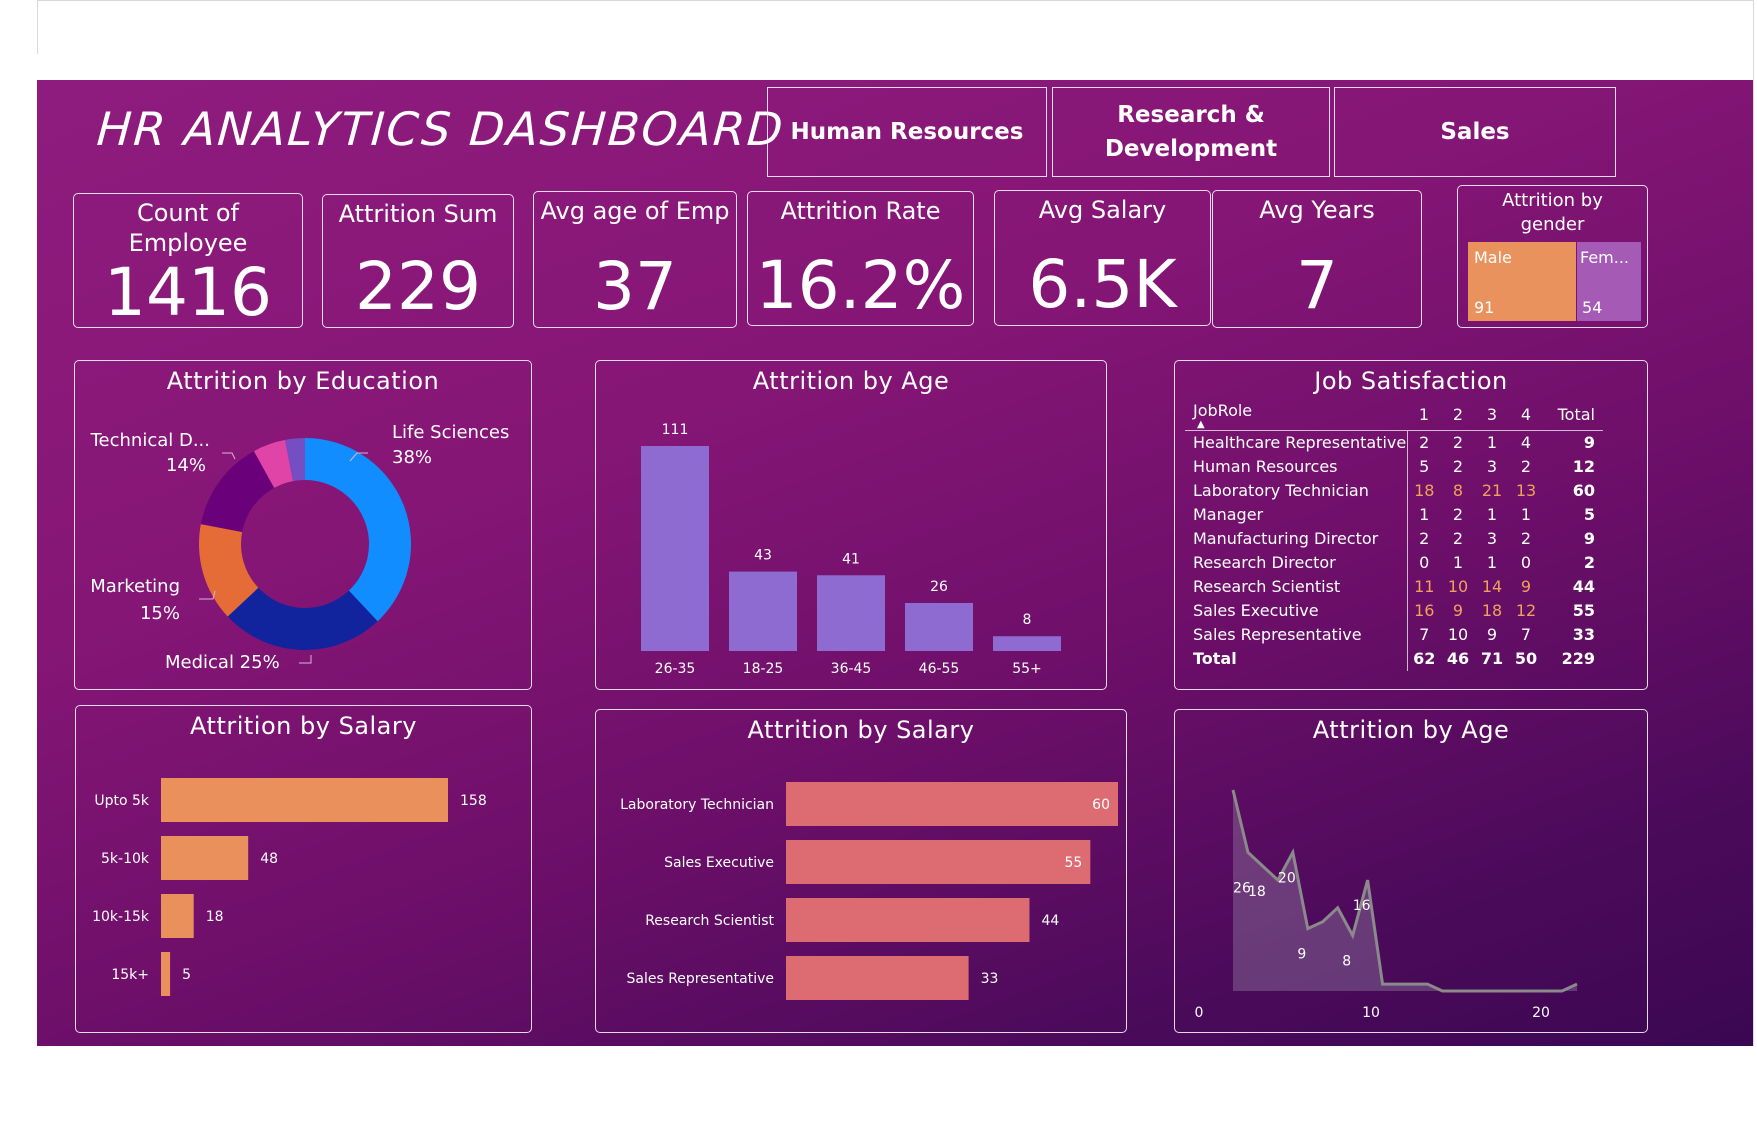 The height and width of the screenshot is (1122, 1757). I want to click on column-header-total: Total, so click(1573, 415).